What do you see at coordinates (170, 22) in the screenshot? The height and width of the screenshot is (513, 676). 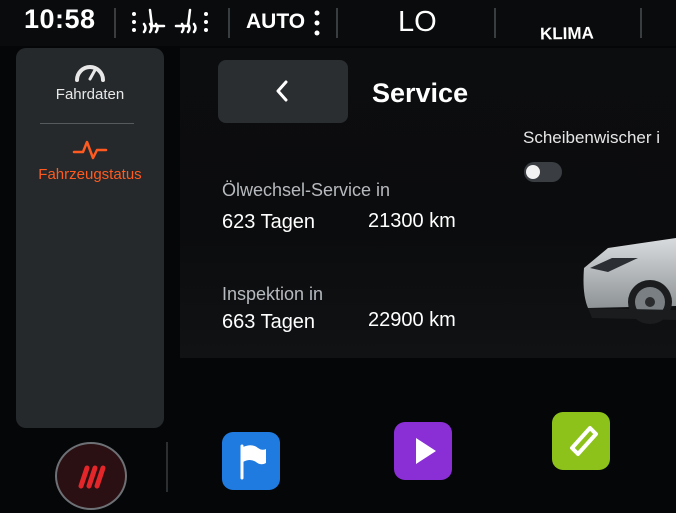 I see `seat-heating-icon` at bounding box center [170, 22].